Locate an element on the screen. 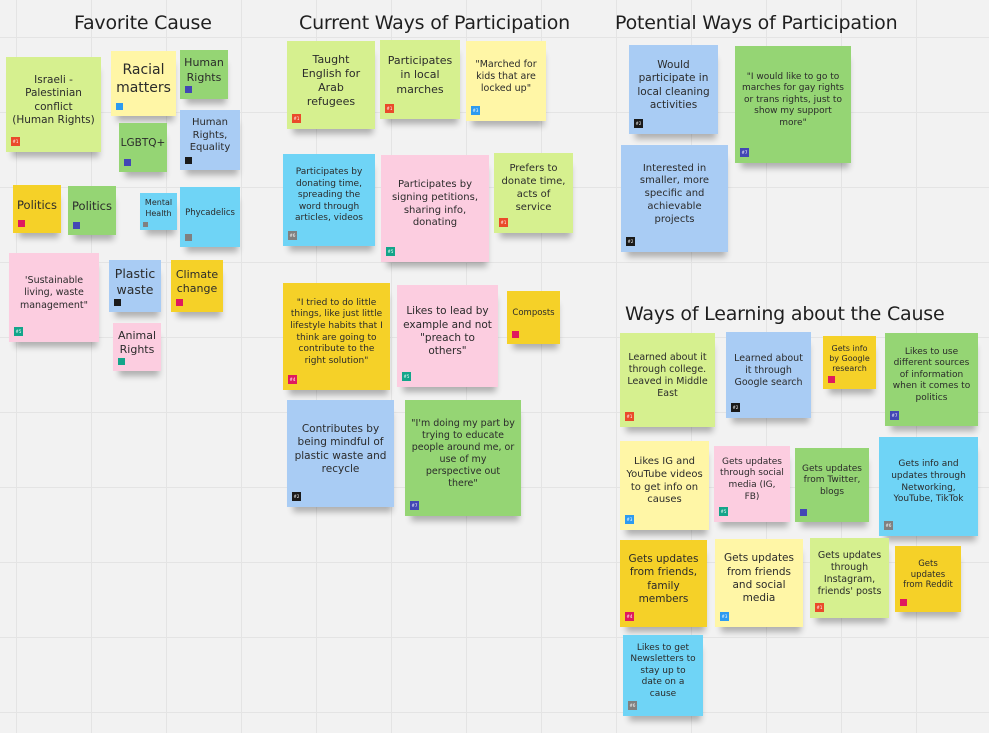 This screenshot has height=733, width=989. sticky-note: Racial matters is located at coordinates (143, 83).